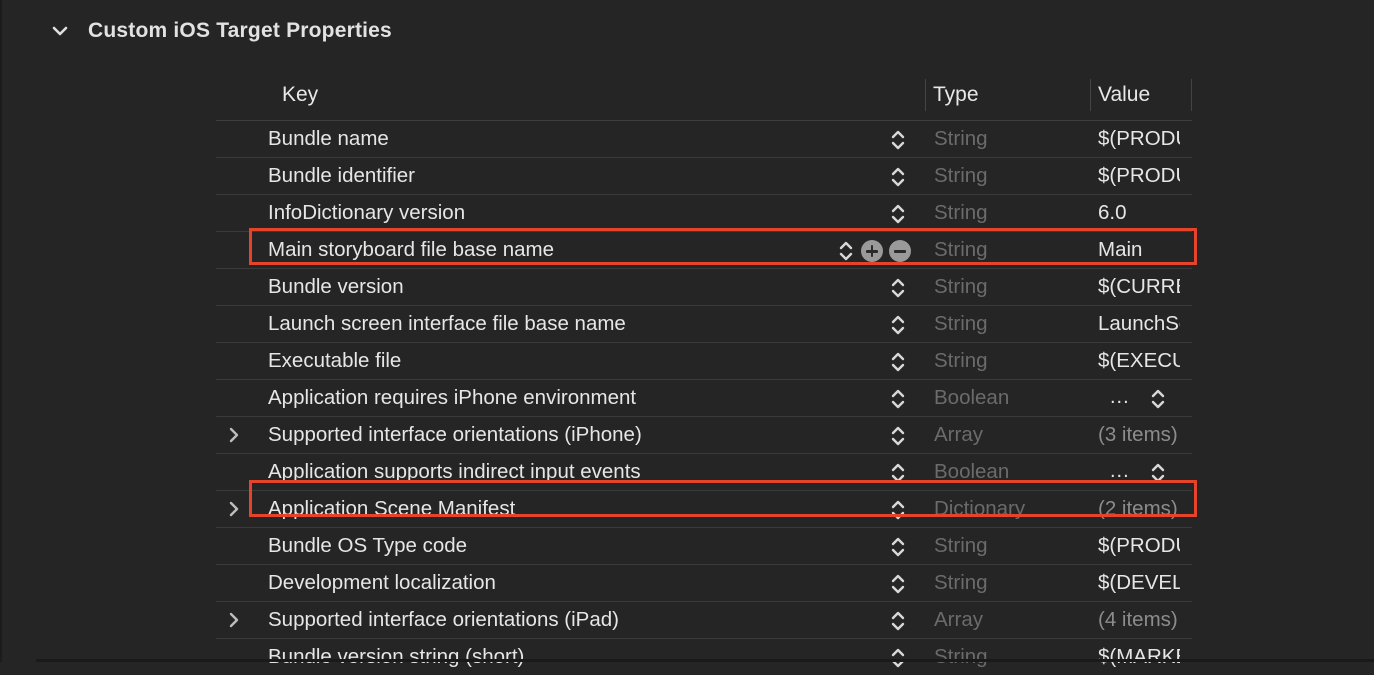  What do you see at coordinates (1139, 287) in the screenshot?
I see `row-value: $(CURRENT_PROJECT_VERSION)` at bounding box center [1139, 287].